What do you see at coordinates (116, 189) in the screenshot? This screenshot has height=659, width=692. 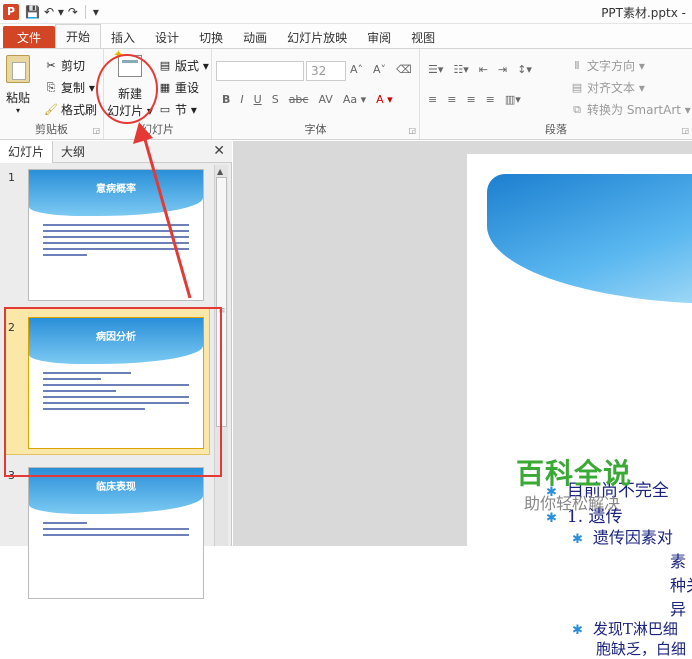 I see `thumbnail-title: 意病概率` at bounding box center [116, 189].